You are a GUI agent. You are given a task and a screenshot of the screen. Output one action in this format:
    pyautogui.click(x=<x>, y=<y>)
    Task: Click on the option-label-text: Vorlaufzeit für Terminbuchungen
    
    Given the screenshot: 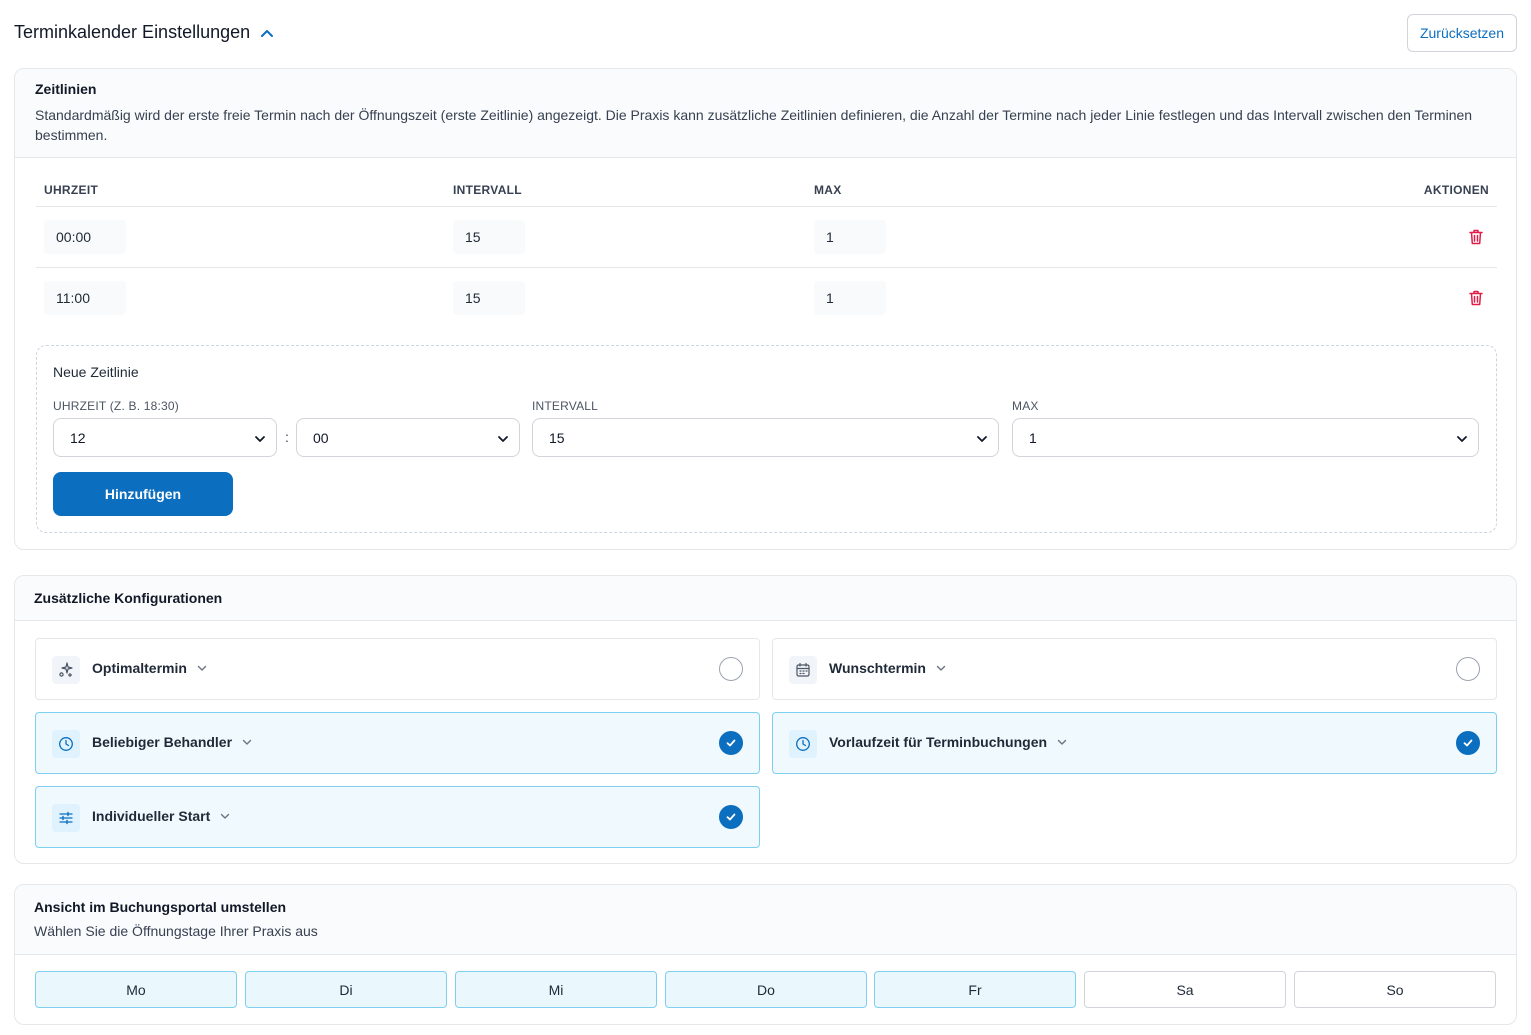 What is the action you would take?
    pyautogui.click(x=938, y=742)
    